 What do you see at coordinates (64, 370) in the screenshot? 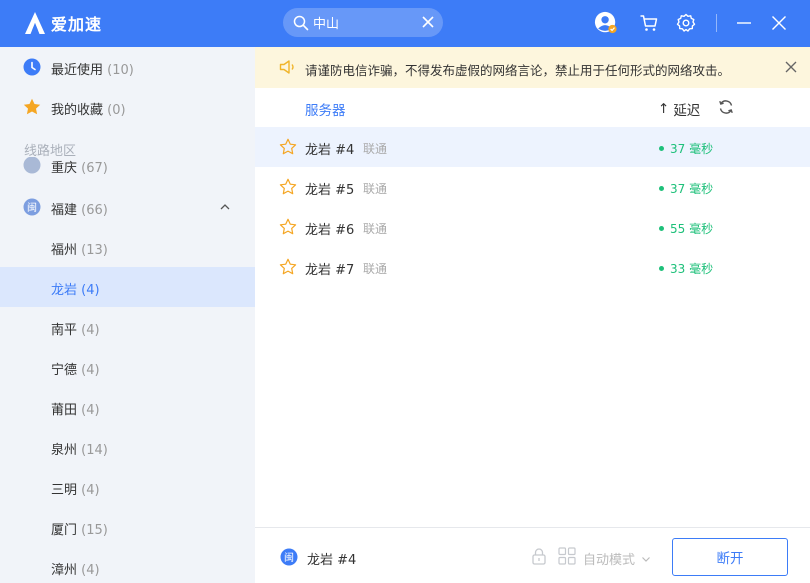
I see `sidebar-item-label: 宁德` at bounding box center [64, 370].